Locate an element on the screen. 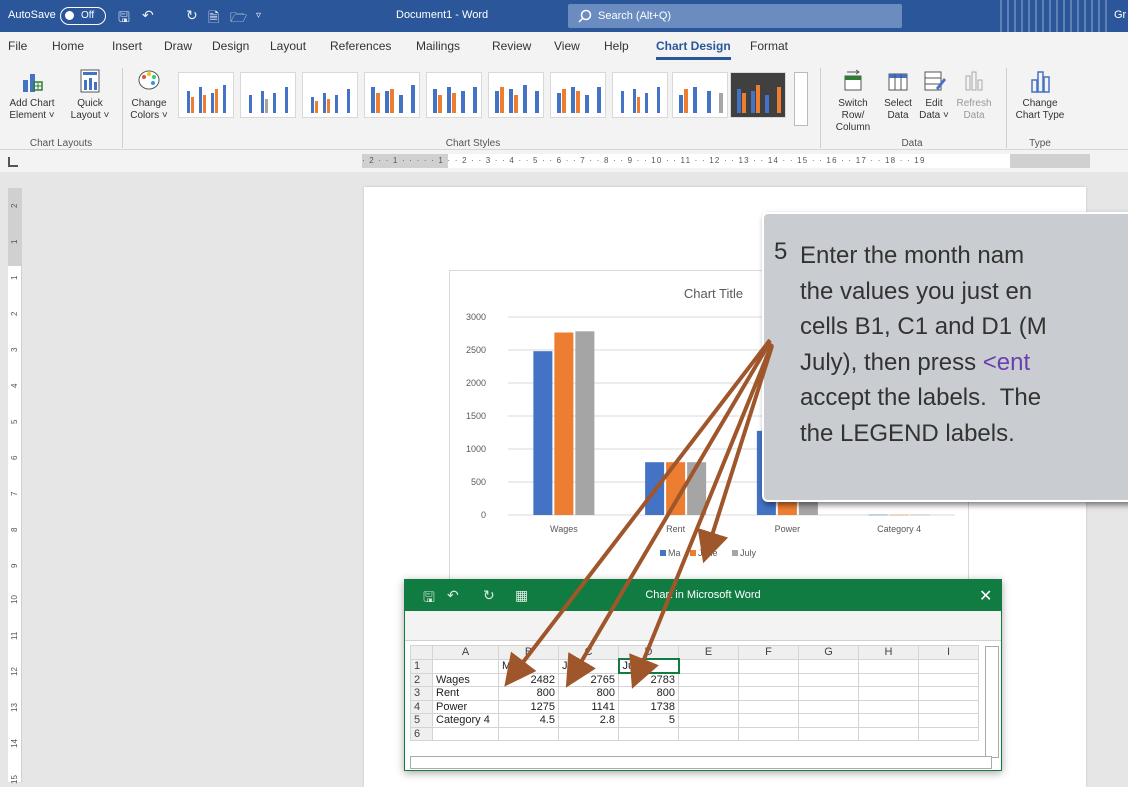  vertical-scrollbar is located at coordinates (992, 702).